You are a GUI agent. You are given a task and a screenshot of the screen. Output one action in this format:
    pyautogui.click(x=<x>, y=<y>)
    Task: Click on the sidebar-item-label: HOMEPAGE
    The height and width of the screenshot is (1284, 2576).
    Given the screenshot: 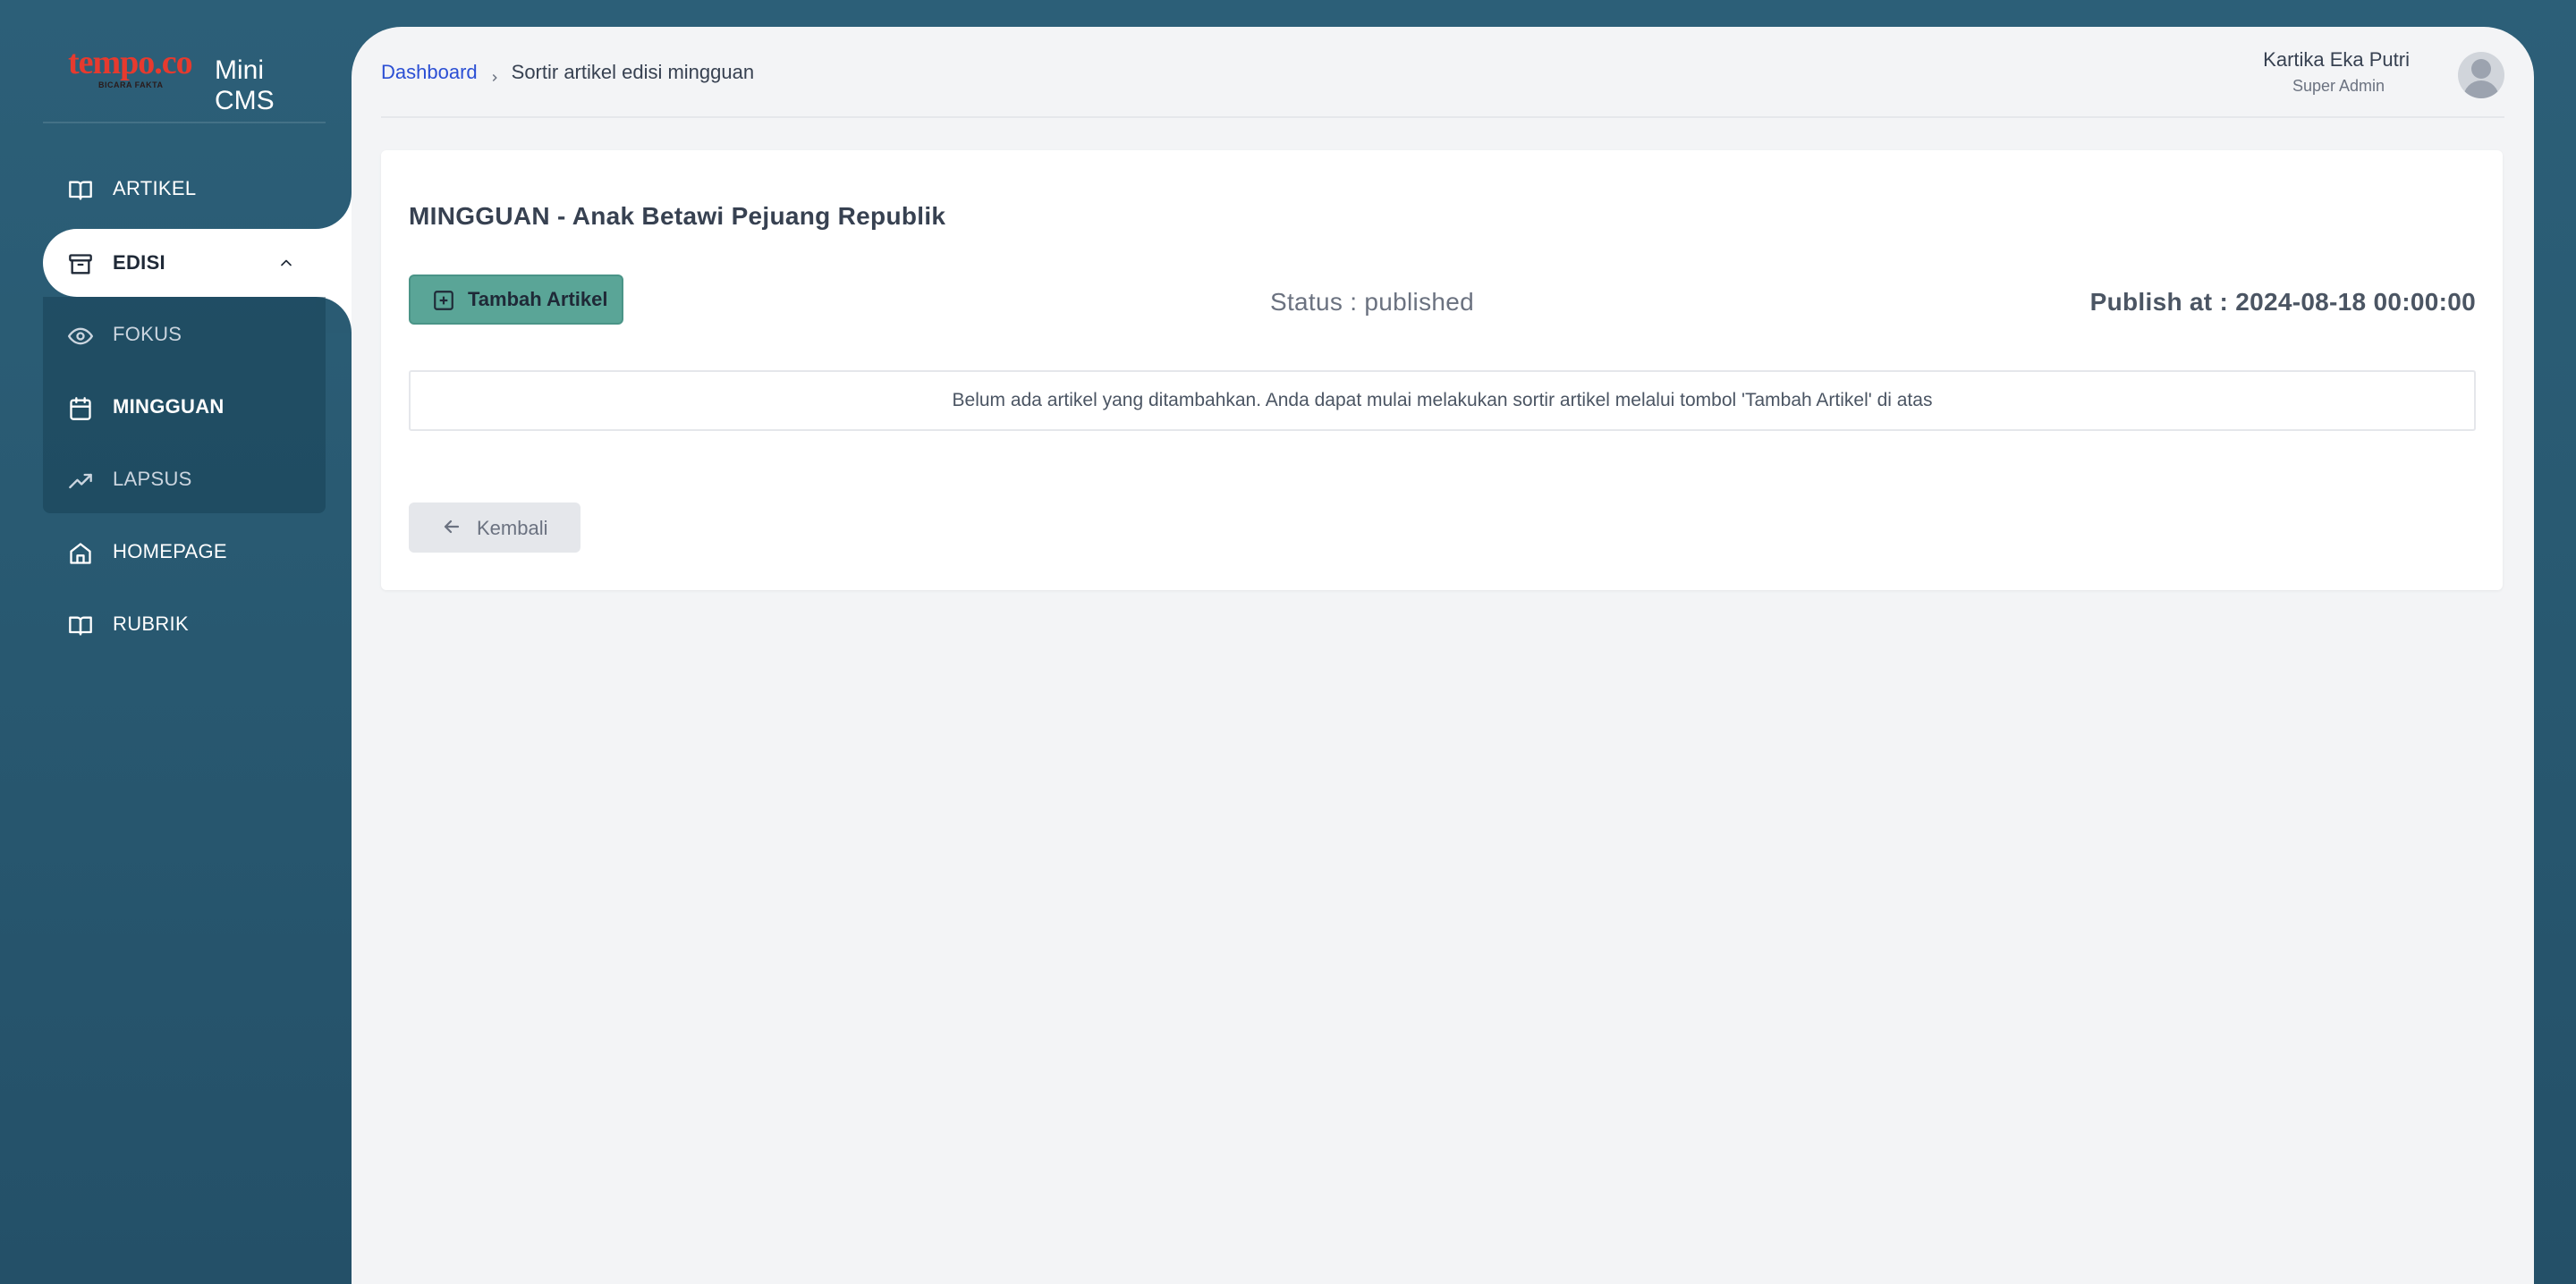 What is the action you would take?
    pyautogui.click(x=170, y=551)
    